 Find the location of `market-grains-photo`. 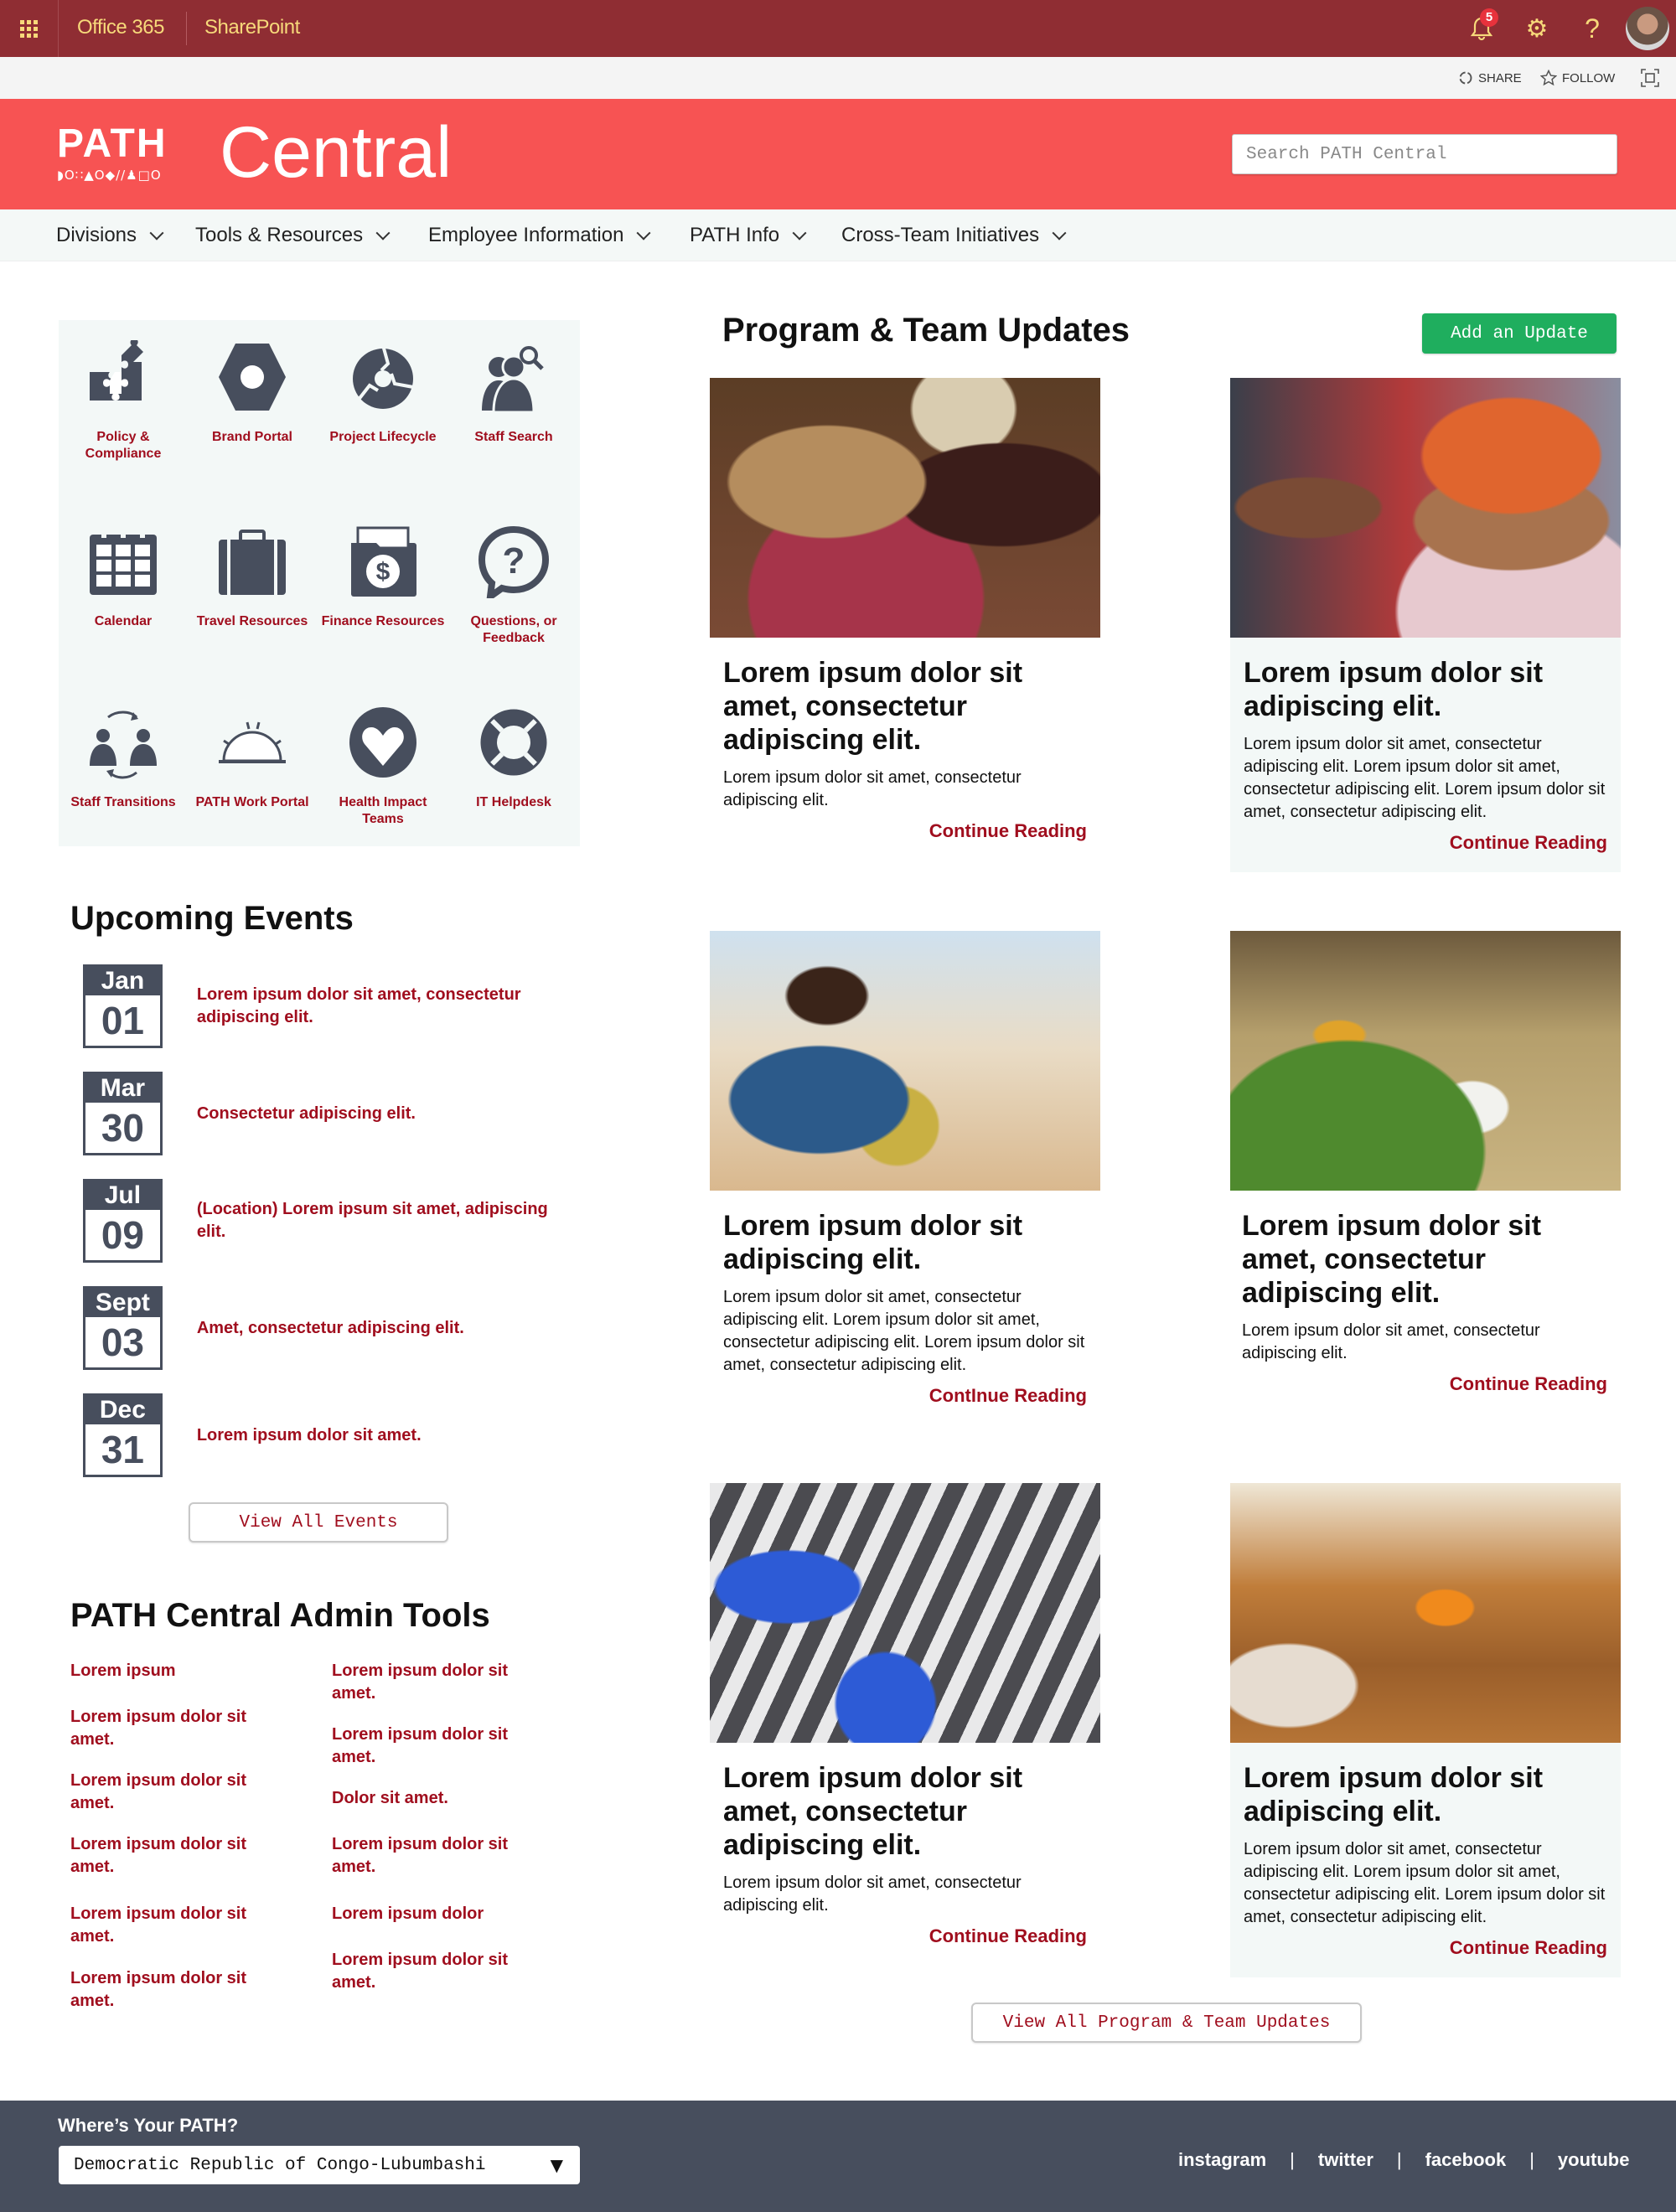

market-grains-photo is located at coordinates (905, 508).